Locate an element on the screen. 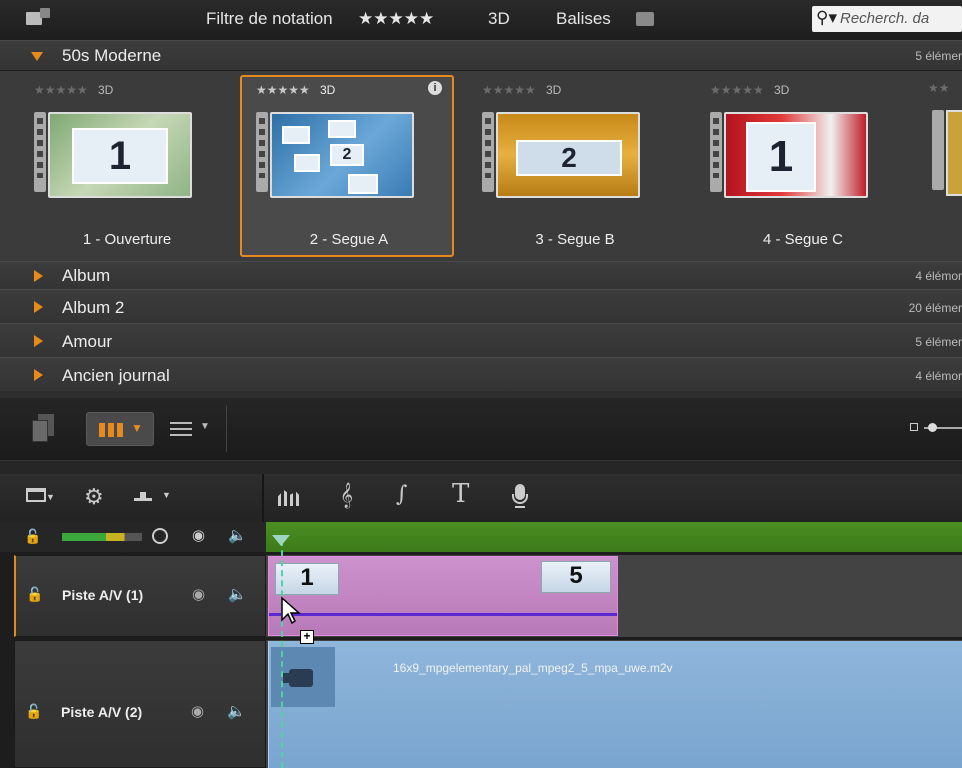 The width and height of the screenshot is (962, 768). clip-start-number: 1 is located at coordinates (307, 579).